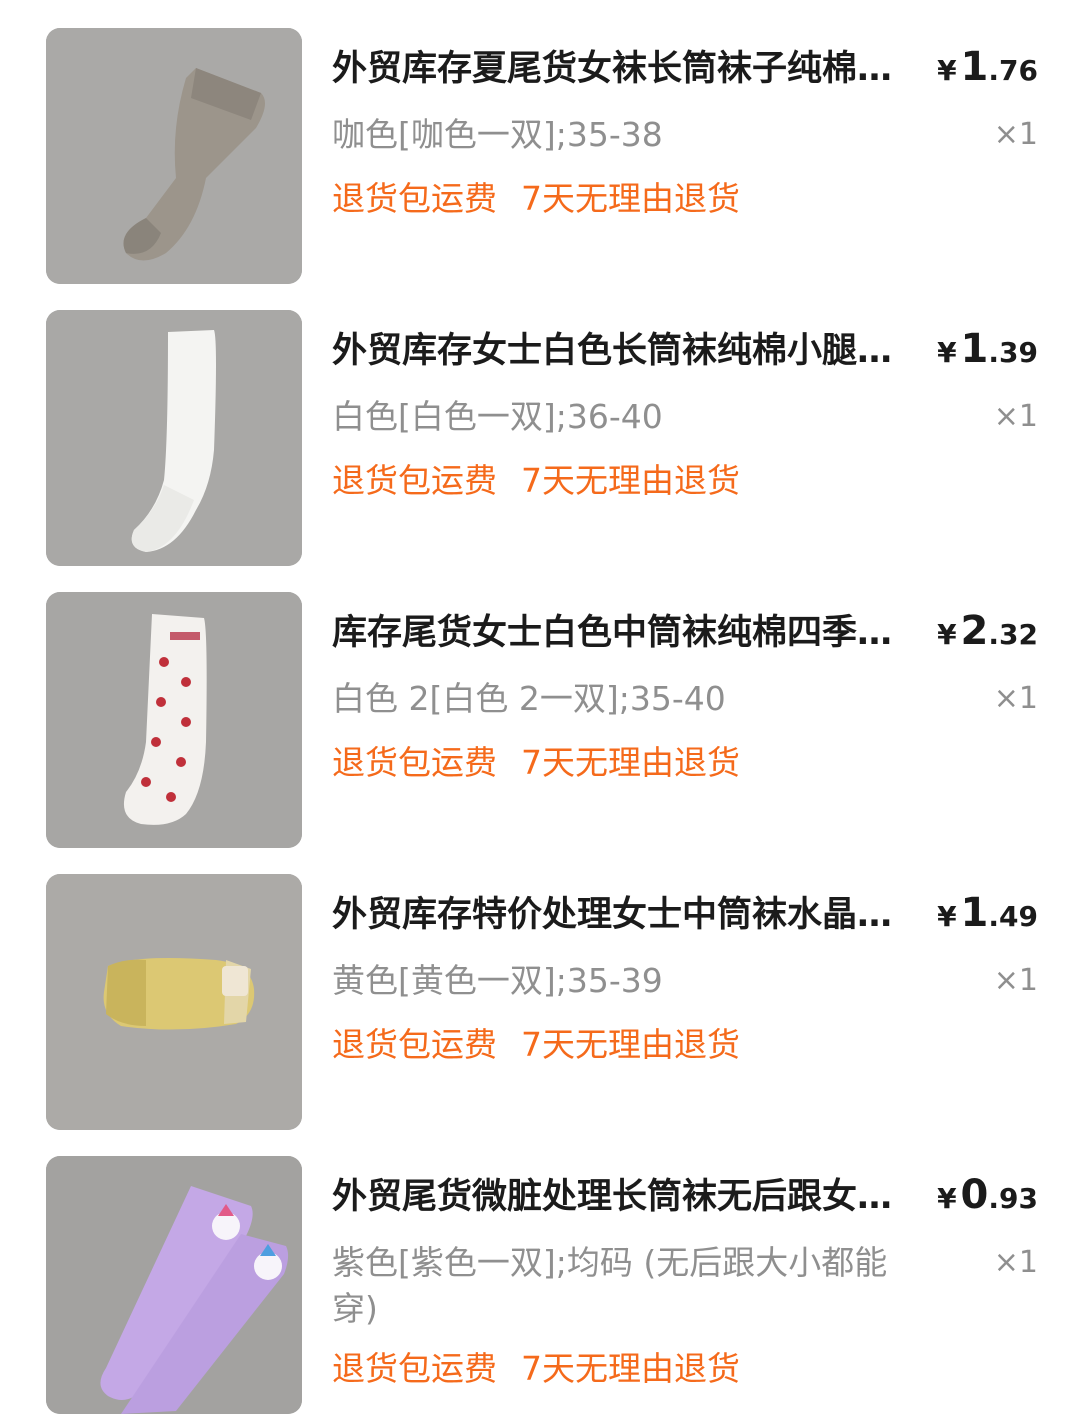 The height and width of the screenshot is (1428, 1080). Describe the element at coordinates (1013, 70) in the screenshot. I see `price-decimal: .76` at that location.